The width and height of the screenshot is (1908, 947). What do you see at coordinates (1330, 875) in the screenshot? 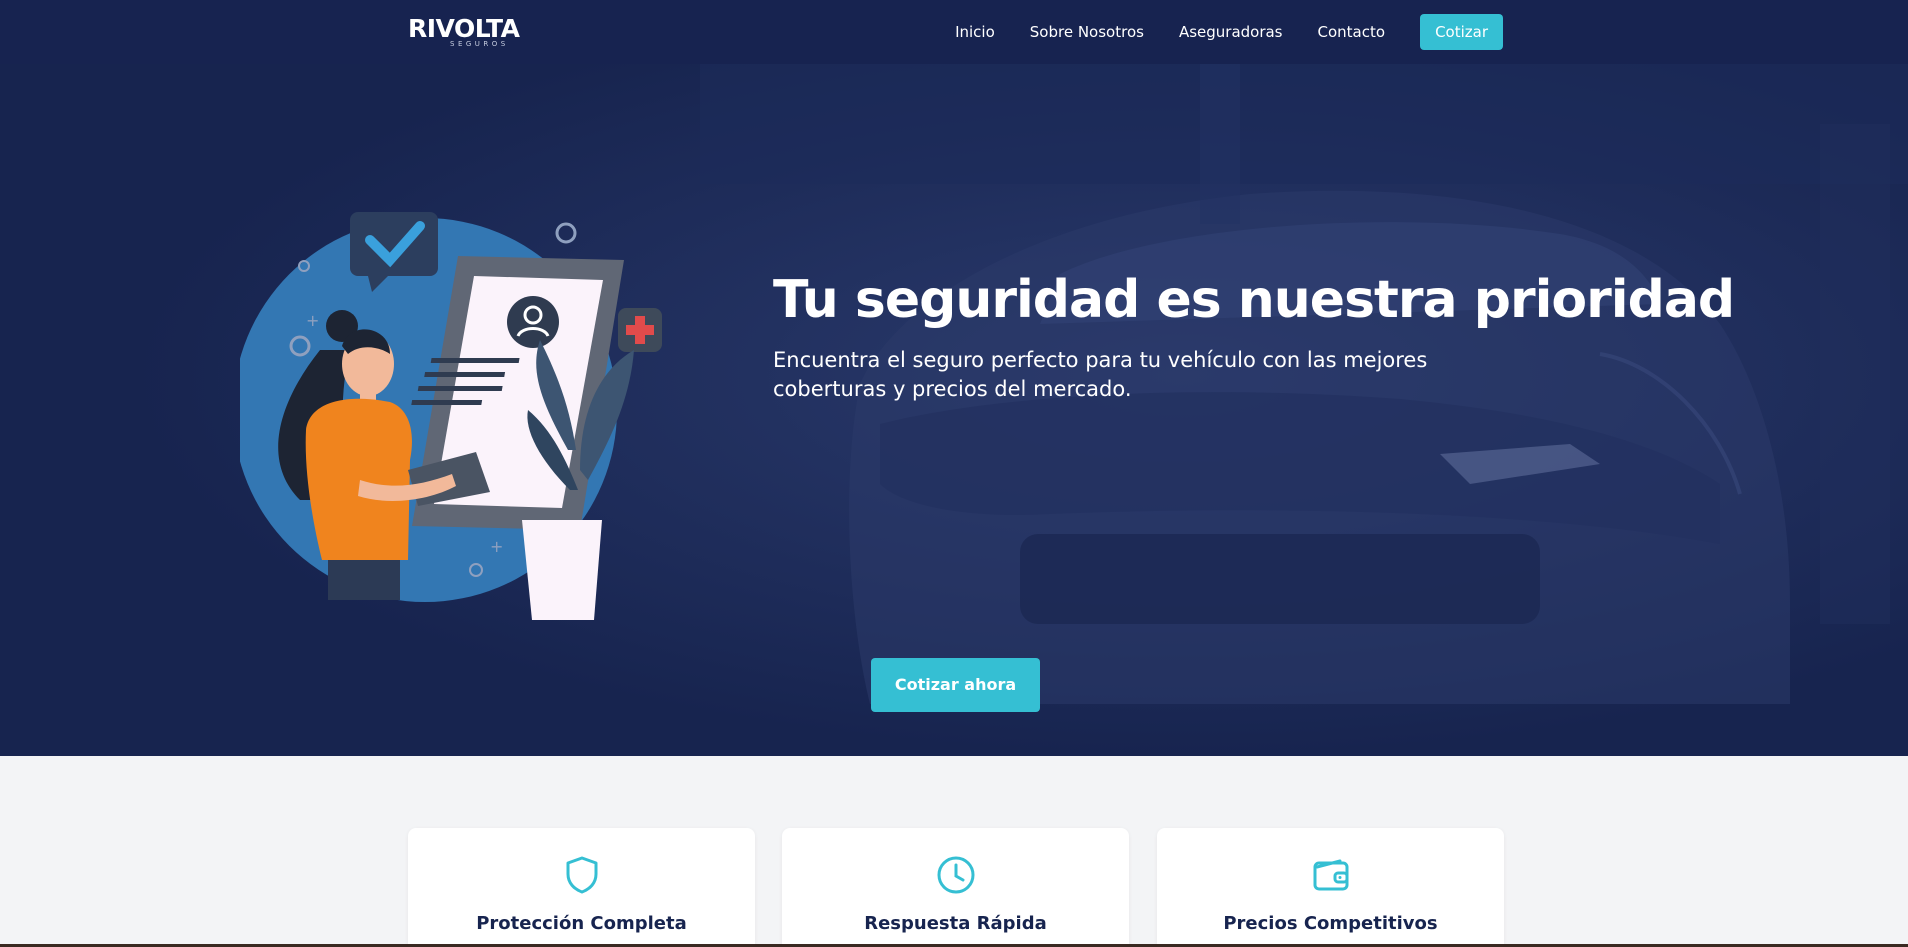
I see `wallet-icon` at bounding box center [1330, 875].